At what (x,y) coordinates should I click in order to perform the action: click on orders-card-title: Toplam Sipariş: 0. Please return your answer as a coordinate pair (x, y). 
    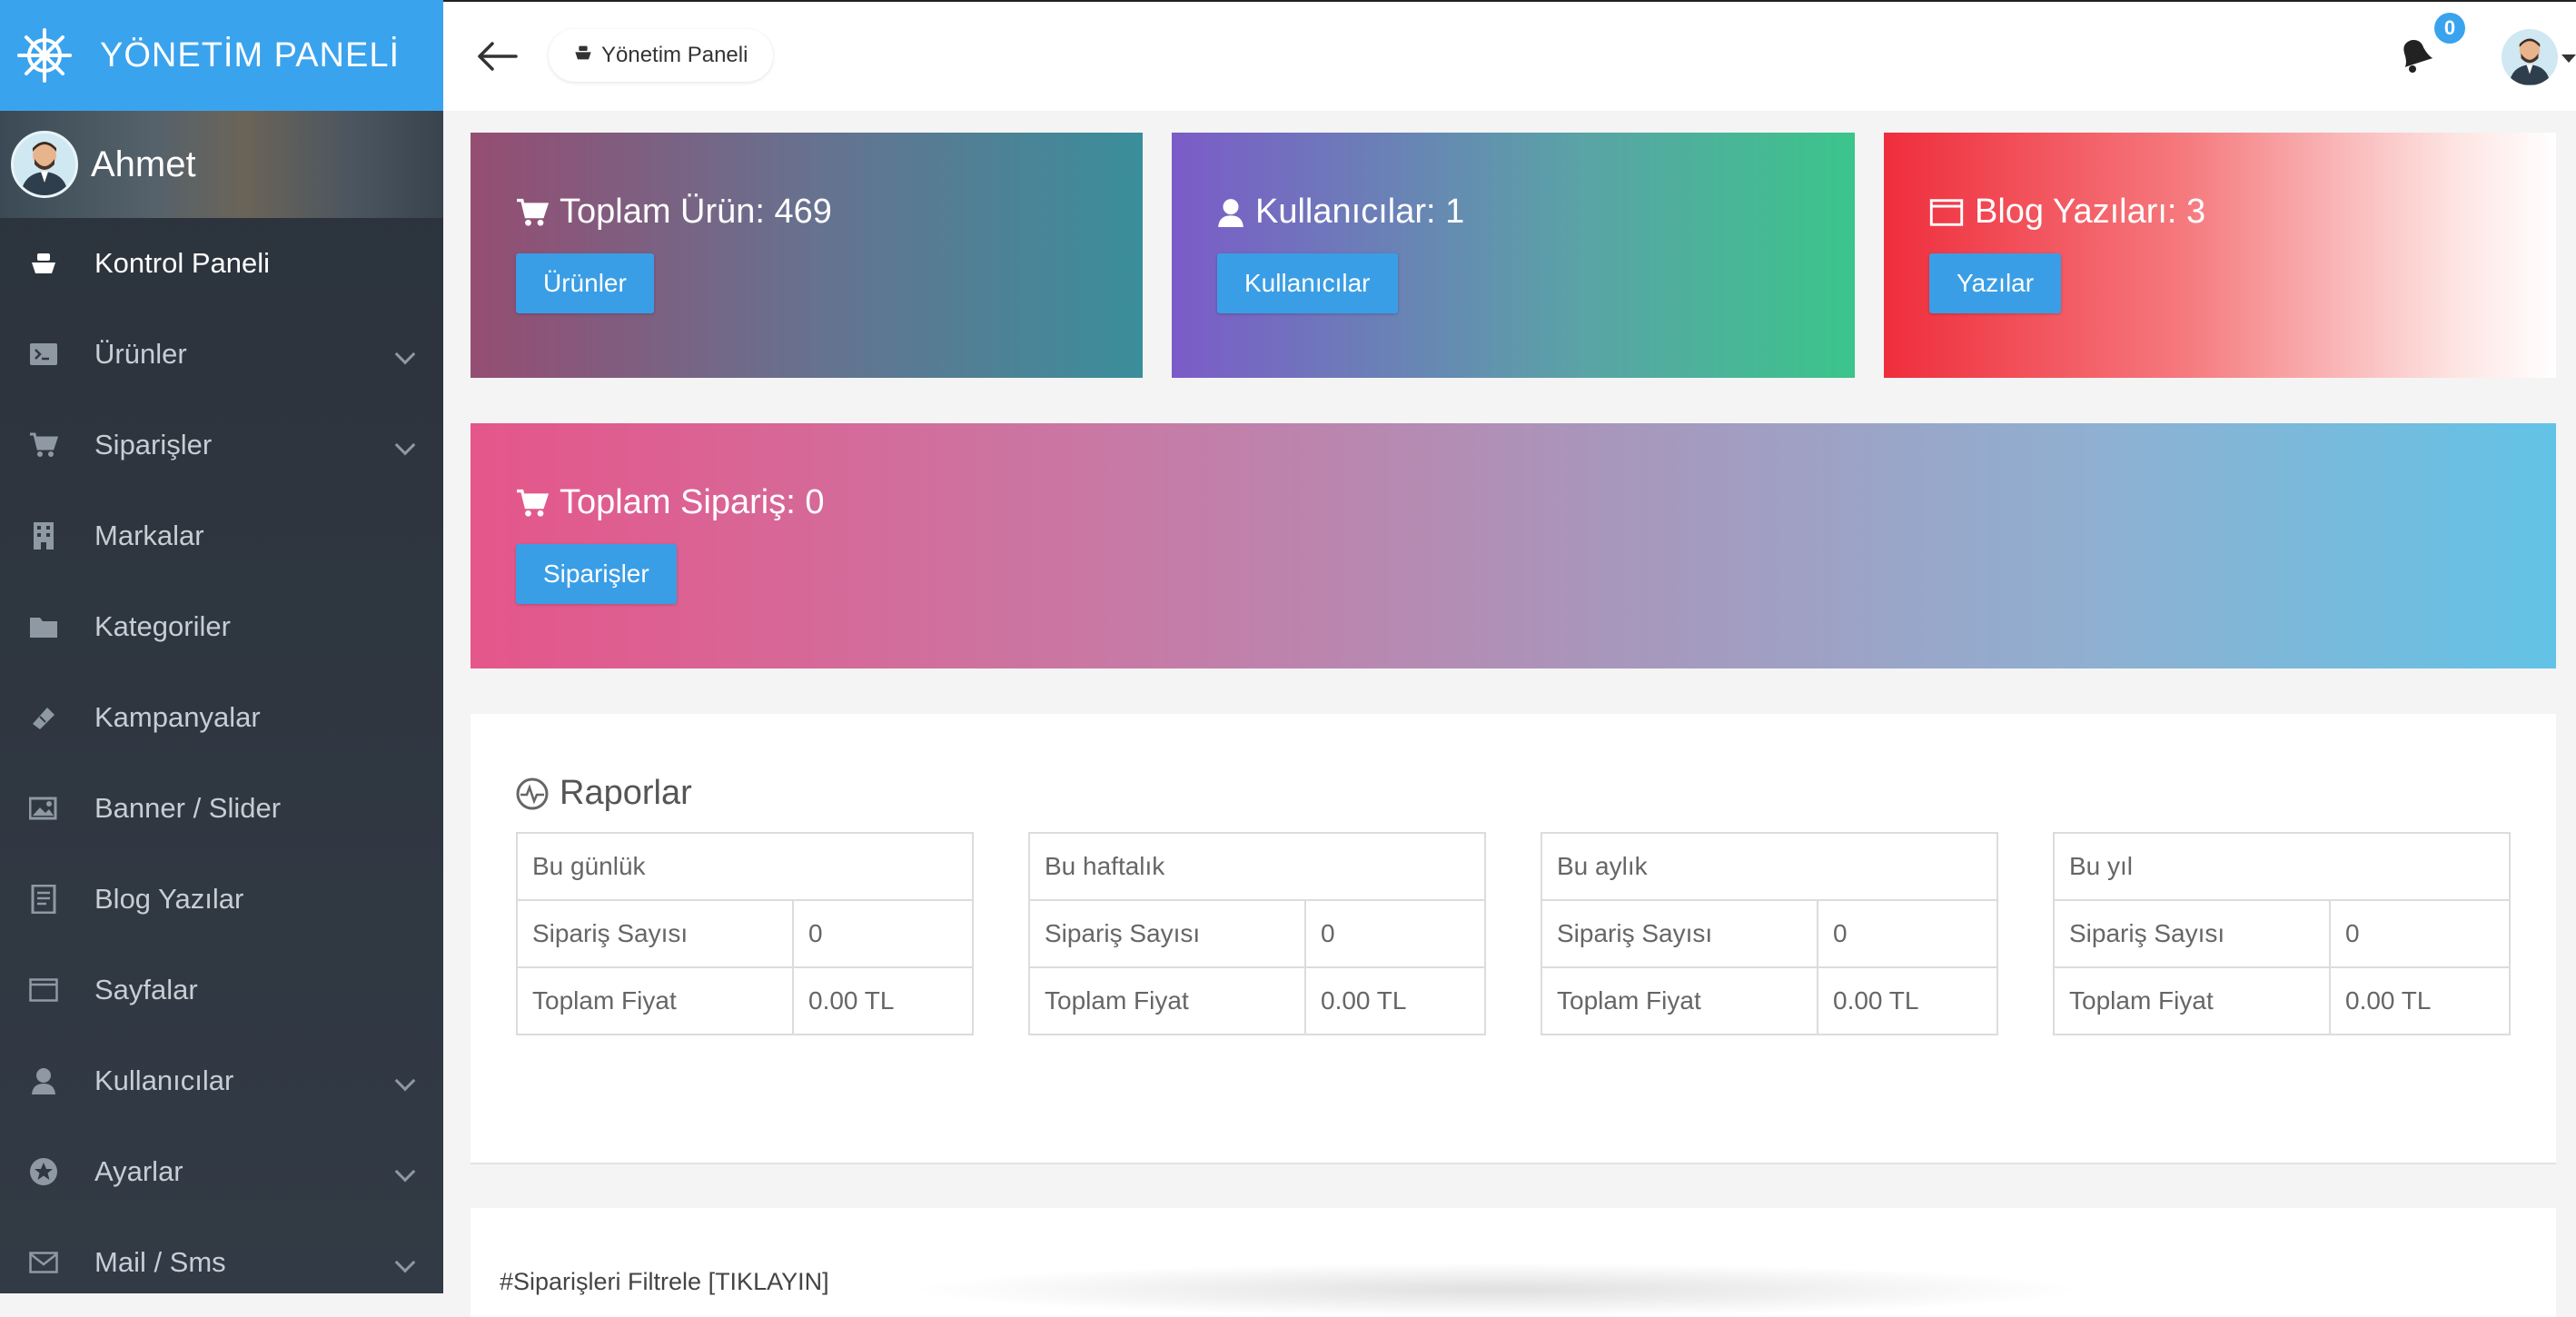
    Looking at the image, I should click on (1513, 502).